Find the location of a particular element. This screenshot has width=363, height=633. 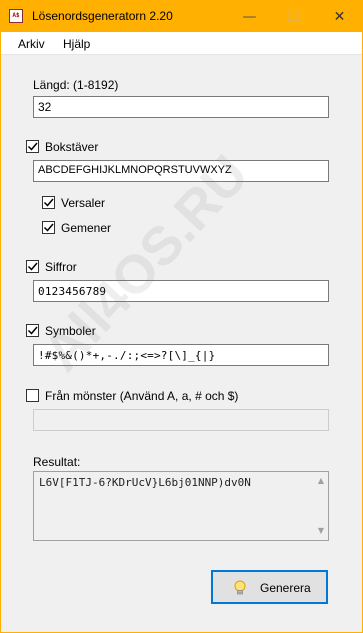

letters-input: ABCDEFGHIJKLMNOPQRSTUVWXYZ is located at coordinates (181, 171).